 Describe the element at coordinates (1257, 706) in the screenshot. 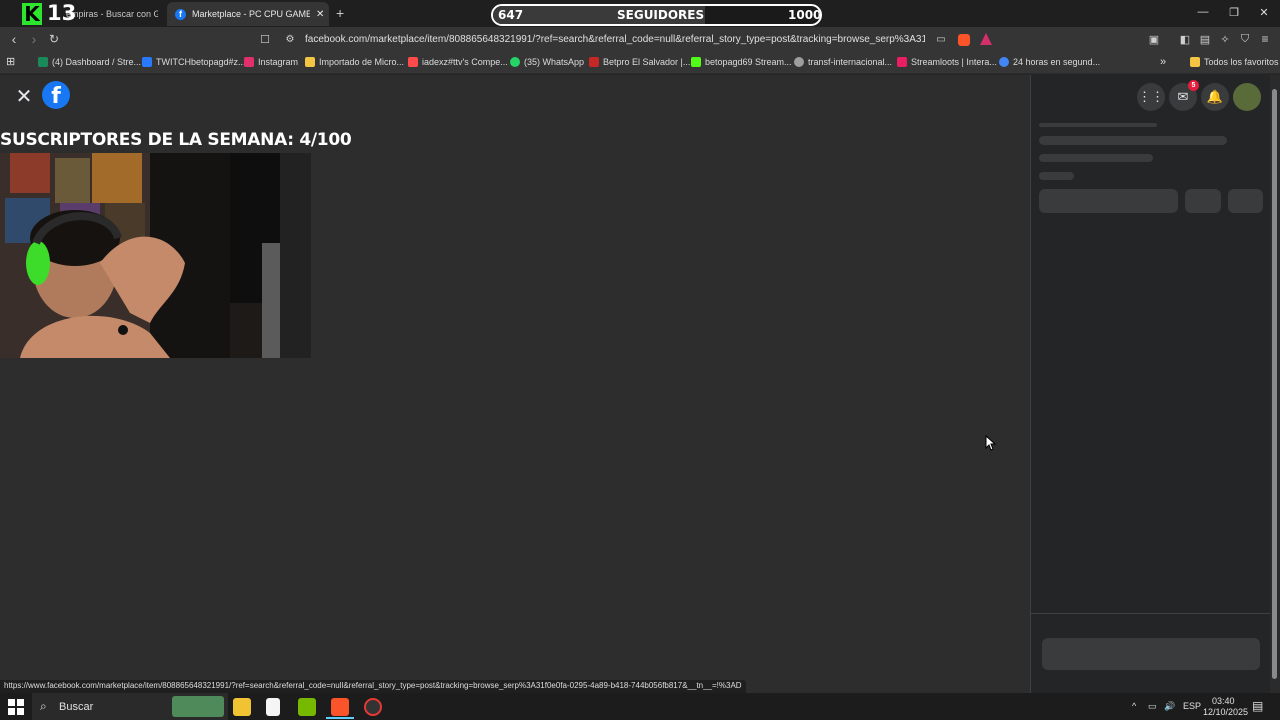

I see `notification-center-icon: ▤` at that location.